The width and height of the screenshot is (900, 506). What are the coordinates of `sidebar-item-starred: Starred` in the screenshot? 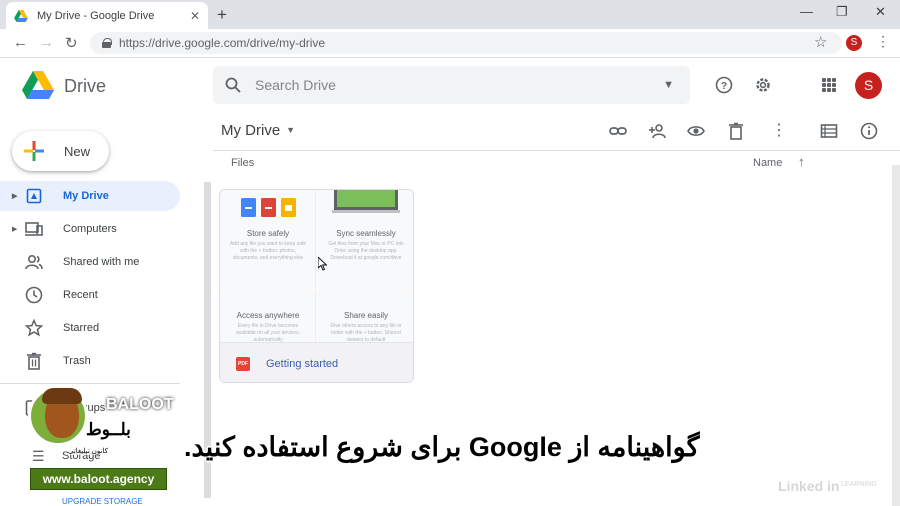 It's located at (90, 328).